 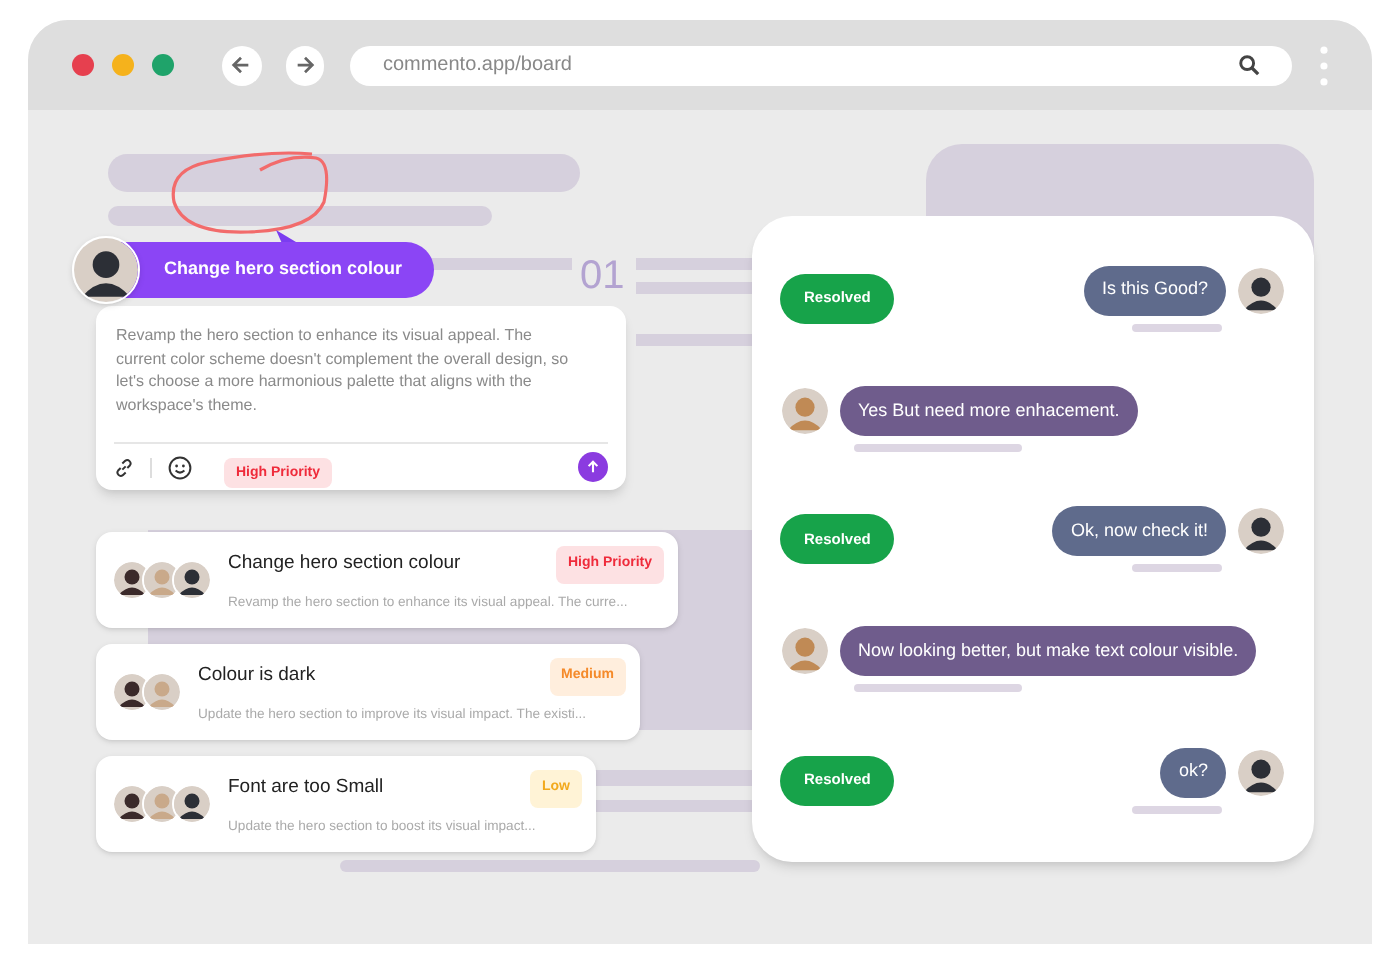 I want to click on address-bar: commento.app/board, so click(x=821, y=65).